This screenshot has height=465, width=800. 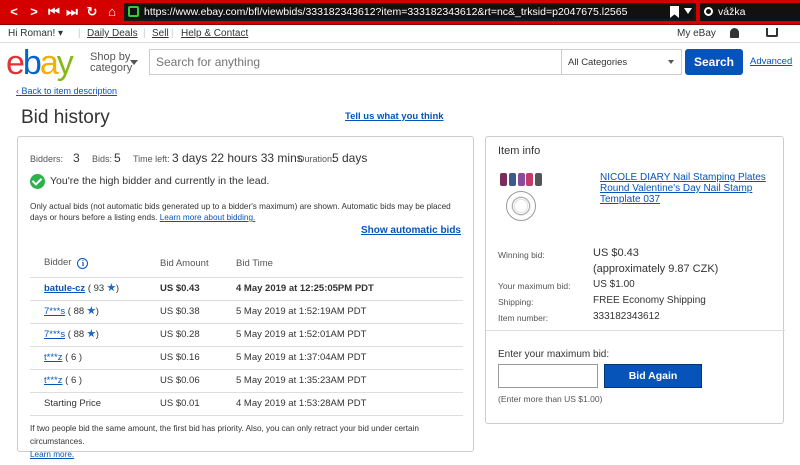 I want to click on amount-header: Bid Amount, so click(x=198, y=264).